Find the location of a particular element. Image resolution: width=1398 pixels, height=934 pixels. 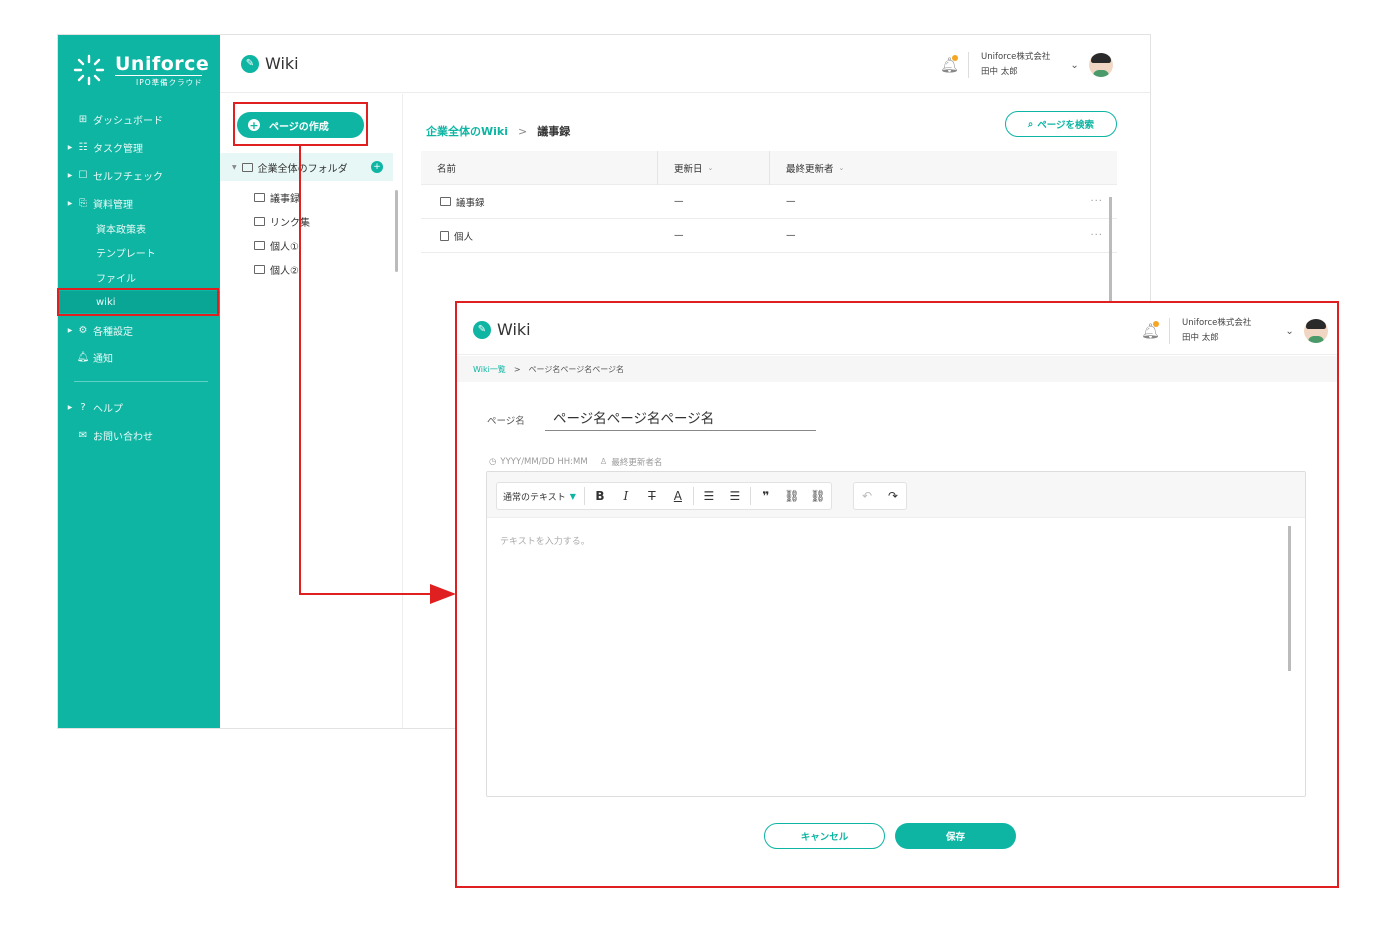

highlight-create-button is located at coordinates (300, 124).